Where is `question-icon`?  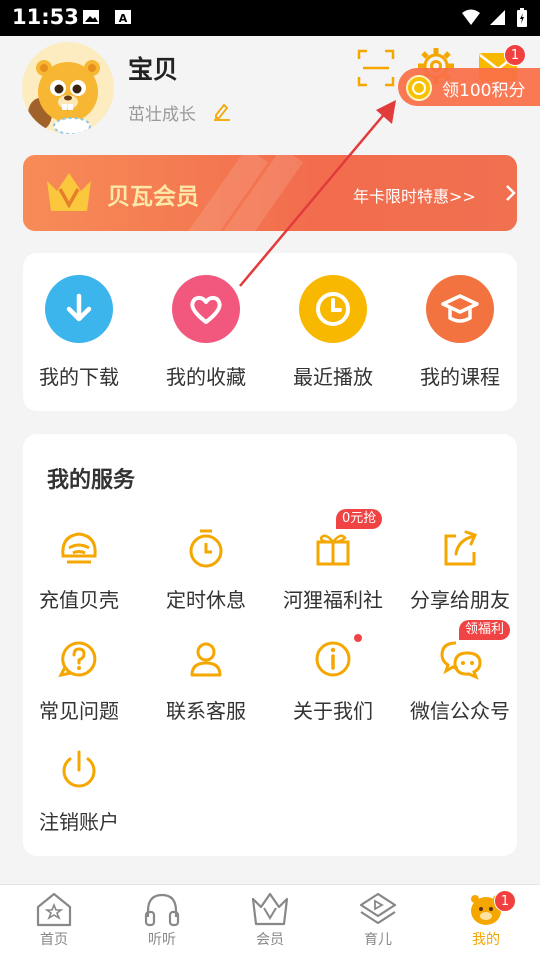 question-icon is located at coordinates (79, 659).